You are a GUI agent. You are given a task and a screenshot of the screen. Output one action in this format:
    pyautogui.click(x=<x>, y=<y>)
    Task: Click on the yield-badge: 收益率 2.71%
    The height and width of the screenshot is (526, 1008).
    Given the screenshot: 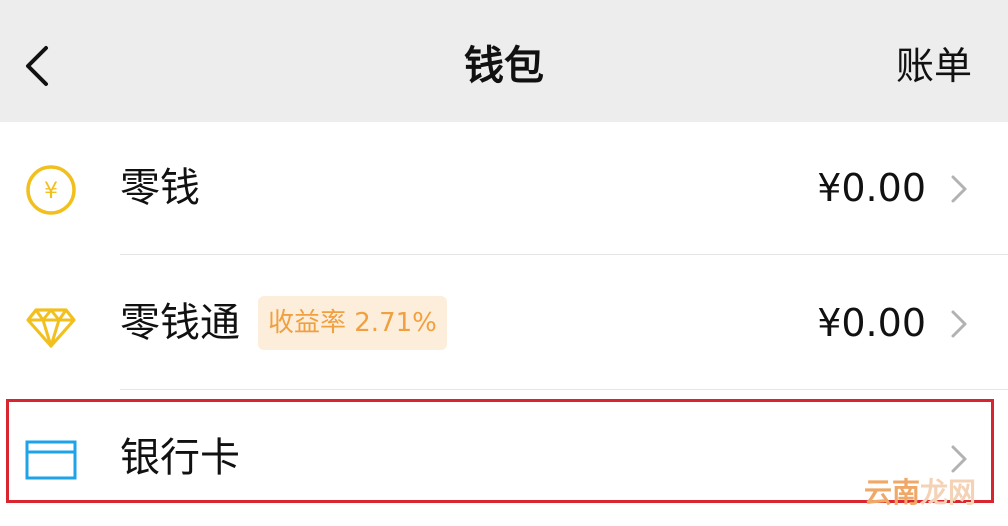 What is the action you would take?
    pyautogui.click(x=352, y=323)
    